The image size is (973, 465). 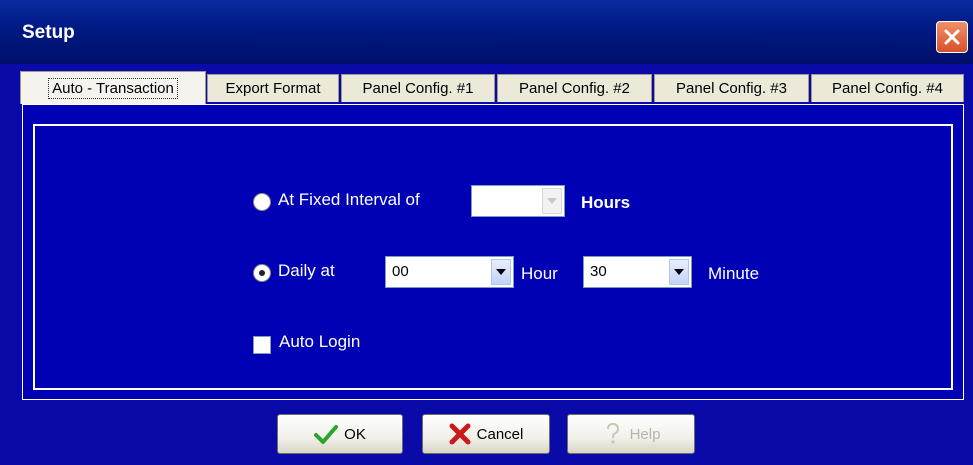 What do you see at coordinates (539, 273) in the screenshot?
I see `daily-hour-unit: Hour` at bounding box center [539, 273].